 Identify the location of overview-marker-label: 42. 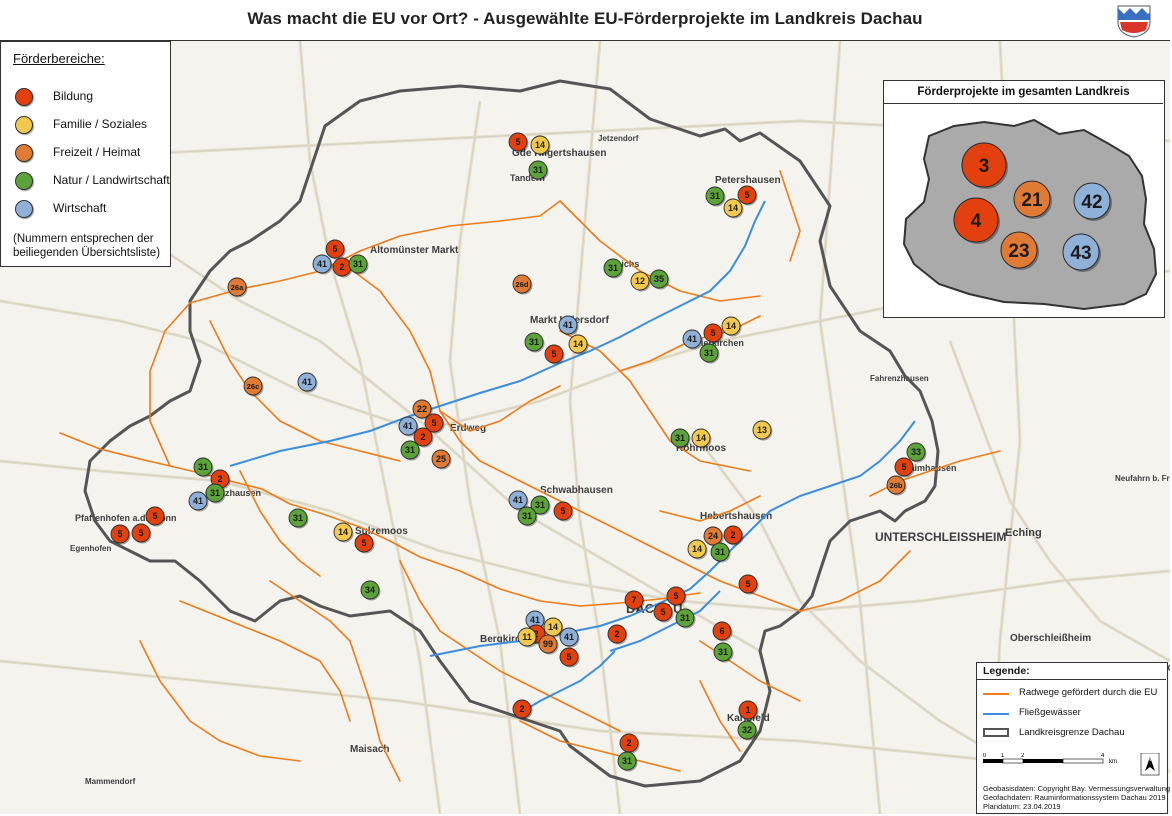
(1091, 202).